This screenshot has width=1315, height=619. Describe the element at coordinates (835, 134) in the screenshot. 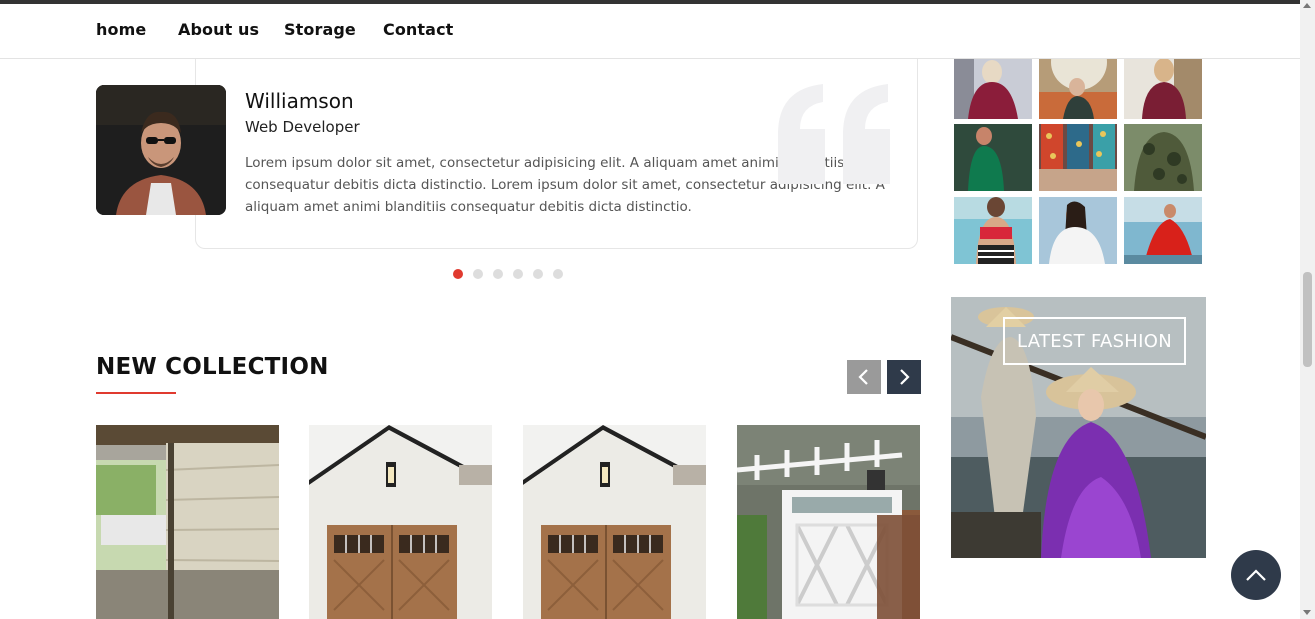

I see `quote-icon` at that location.